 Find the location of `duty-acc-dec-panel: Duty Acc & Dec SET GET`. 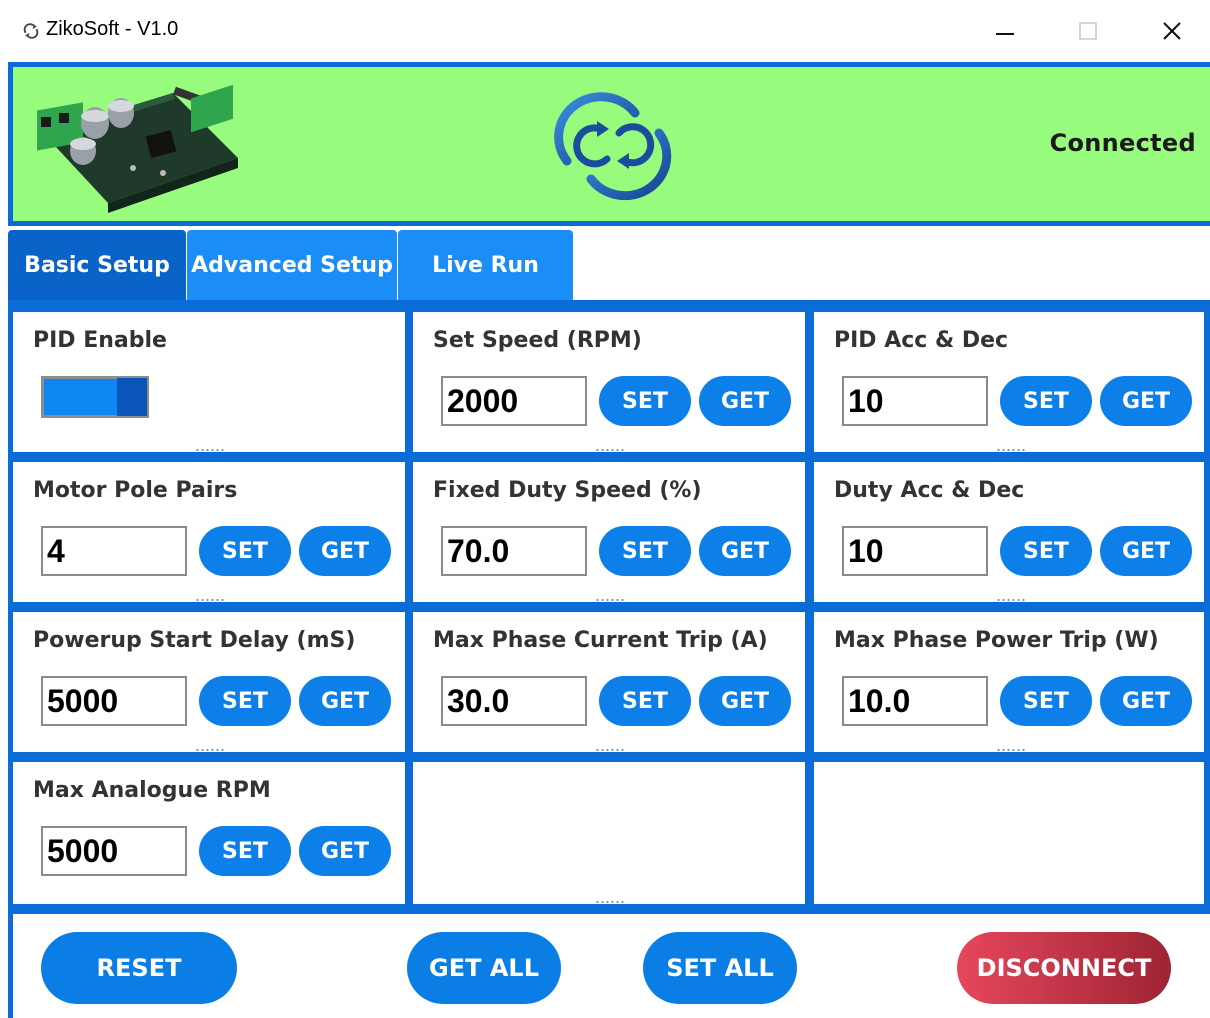

duty-acc-dec-panel: Duty Acc & Dec SET GET is located at coordinates (1009, 532).